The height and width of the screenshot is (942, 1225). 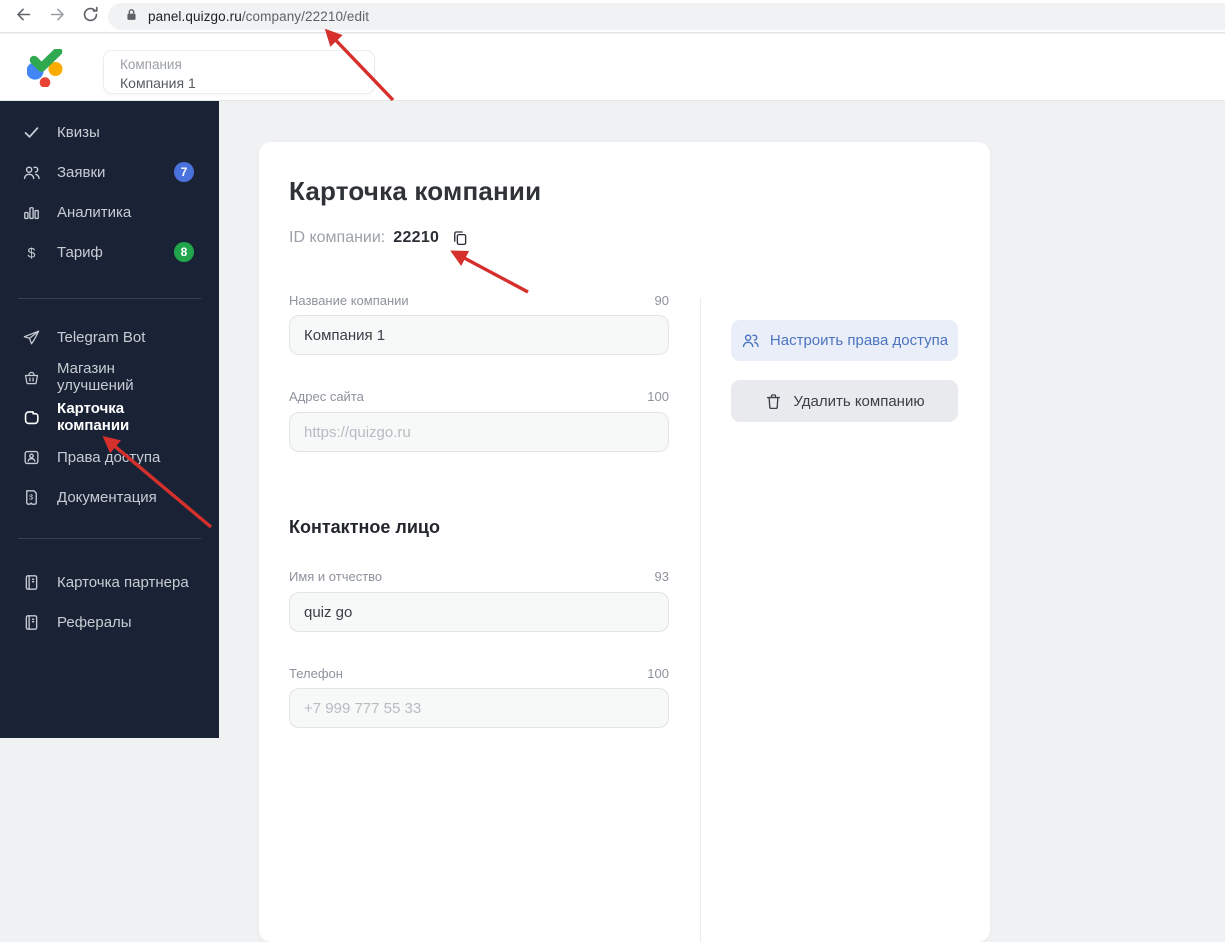 I want to click on company-id-label: ID компании:, so click(x=337, y=237).